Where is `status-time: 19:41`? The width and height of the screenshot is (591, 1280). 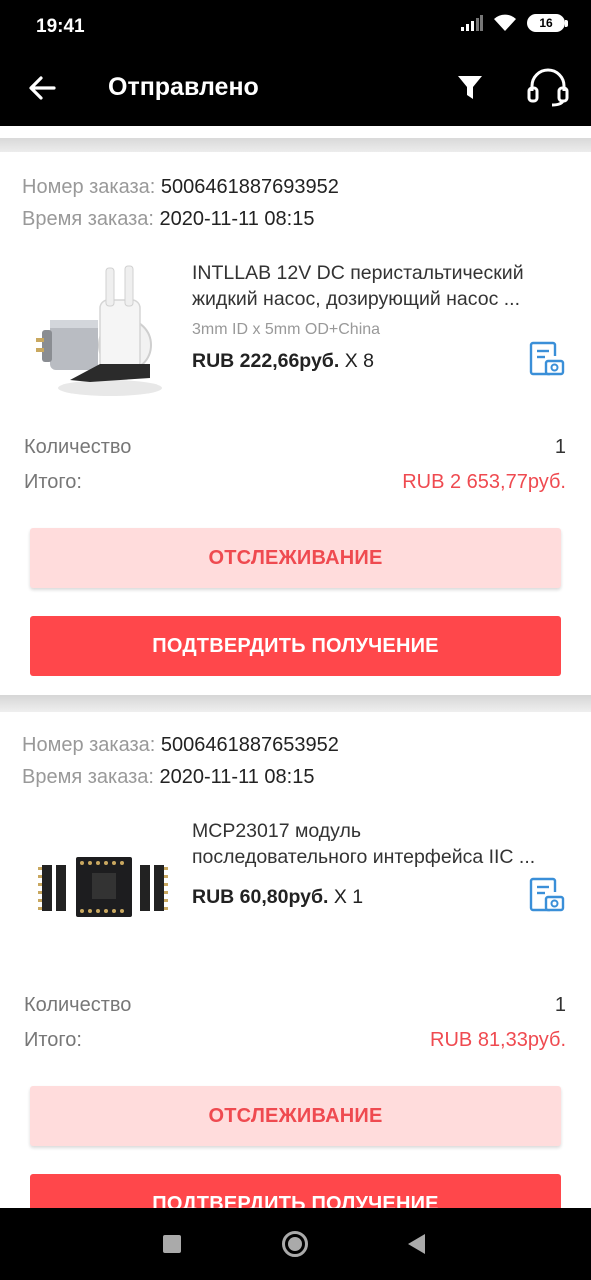 status-time: 19:41 is located at coordinates (60, 26).